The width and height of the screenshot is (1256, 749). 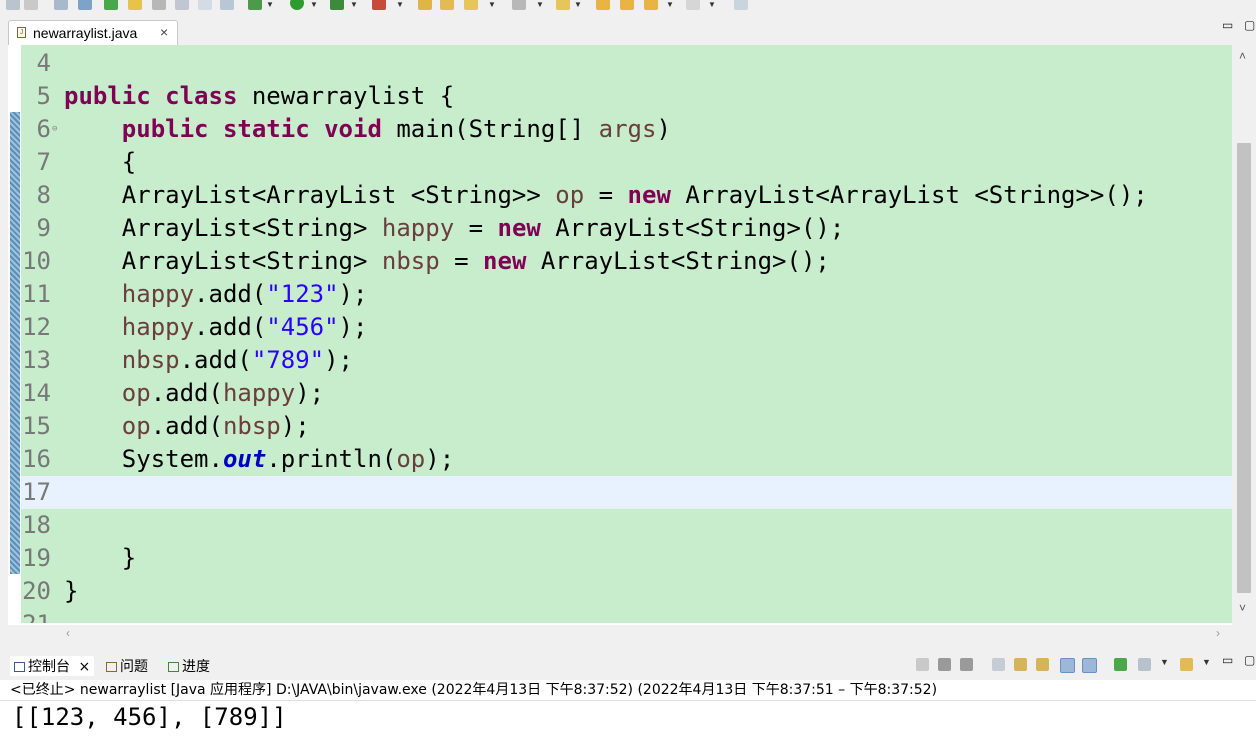 What do you see at coordinates (626, 327) in the screenshot?
I see `code-line: 12 happy.add("456");` at bounding box center [626, 327].